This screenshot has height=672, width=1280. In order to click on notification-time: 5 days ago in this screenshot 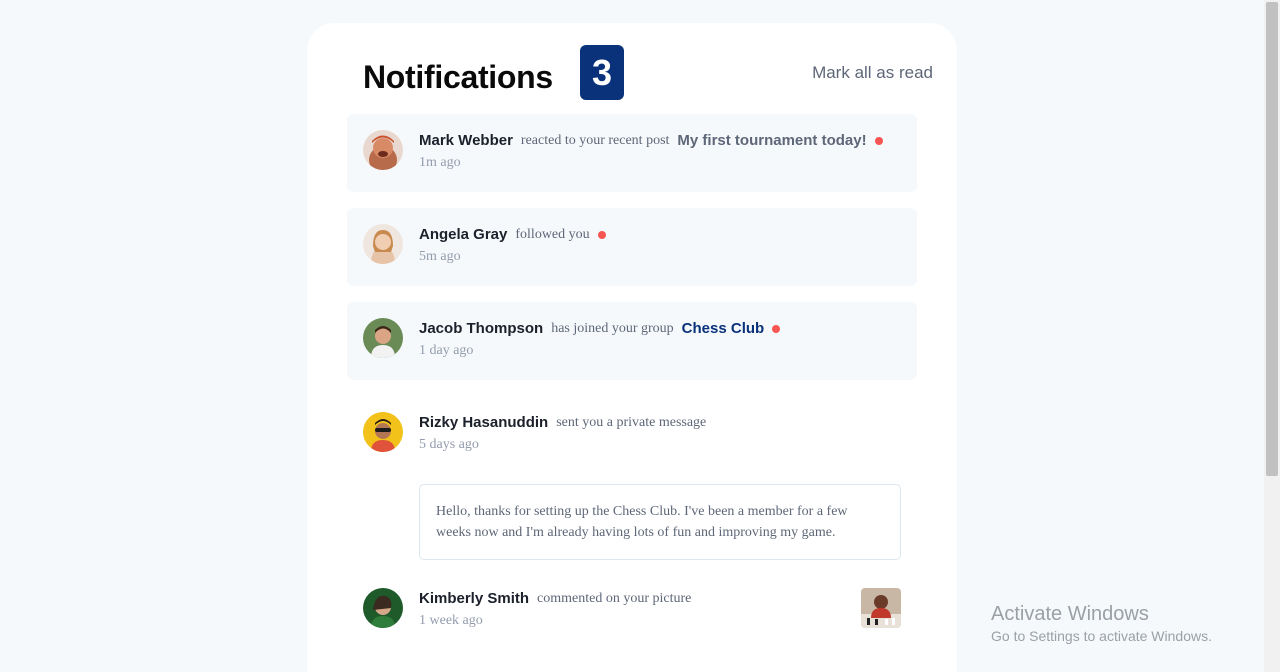, I will do `click(449, 444)`.